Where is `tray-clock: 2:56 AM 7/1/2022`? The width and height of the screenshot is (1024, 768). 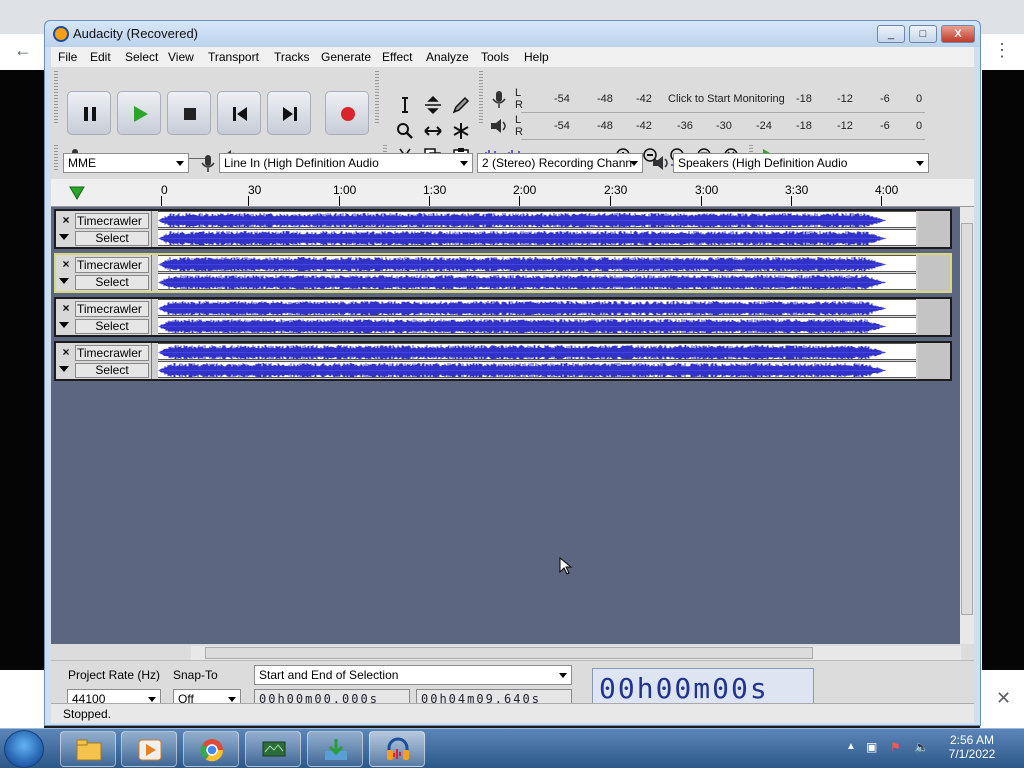 tray-clock: 2:56 AM 7/1/2022 is located at coordinates (972, 747).